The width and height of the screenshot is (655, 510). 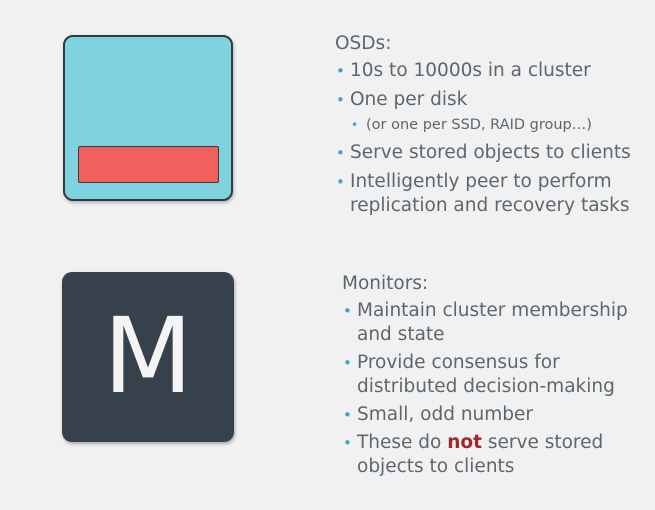 I want to click on osd-item: 10s to 10000s in a cluster, so click(x=494, y=71).